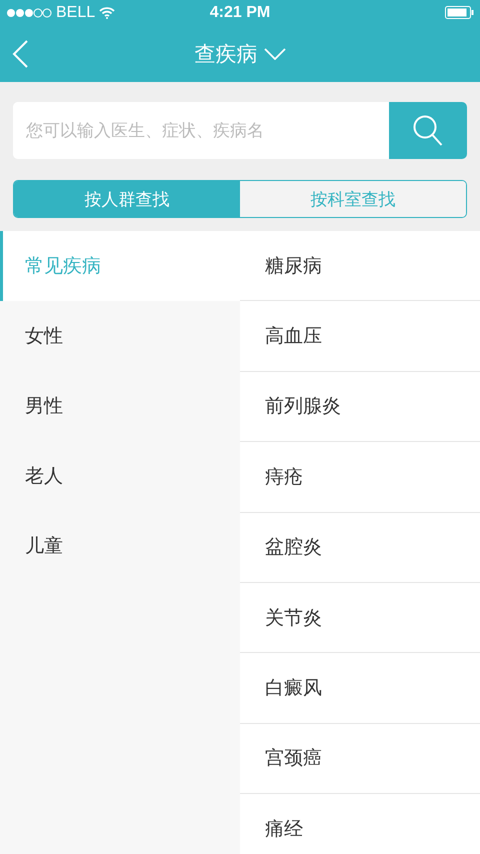 The height and width of the screenshot is (854, 480). Describe the element at coordinates (360, 618) in the screenshot. I see `disease-item: 关节炎` at that location.